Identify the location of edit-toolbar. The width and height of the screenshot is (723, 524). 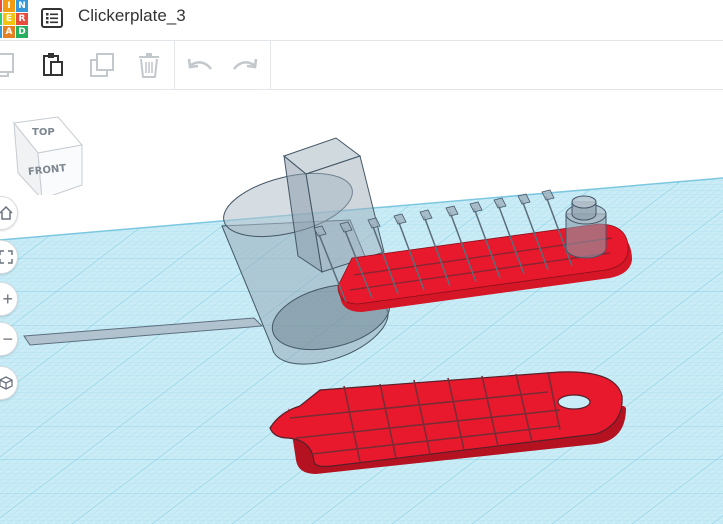
(361, 65).